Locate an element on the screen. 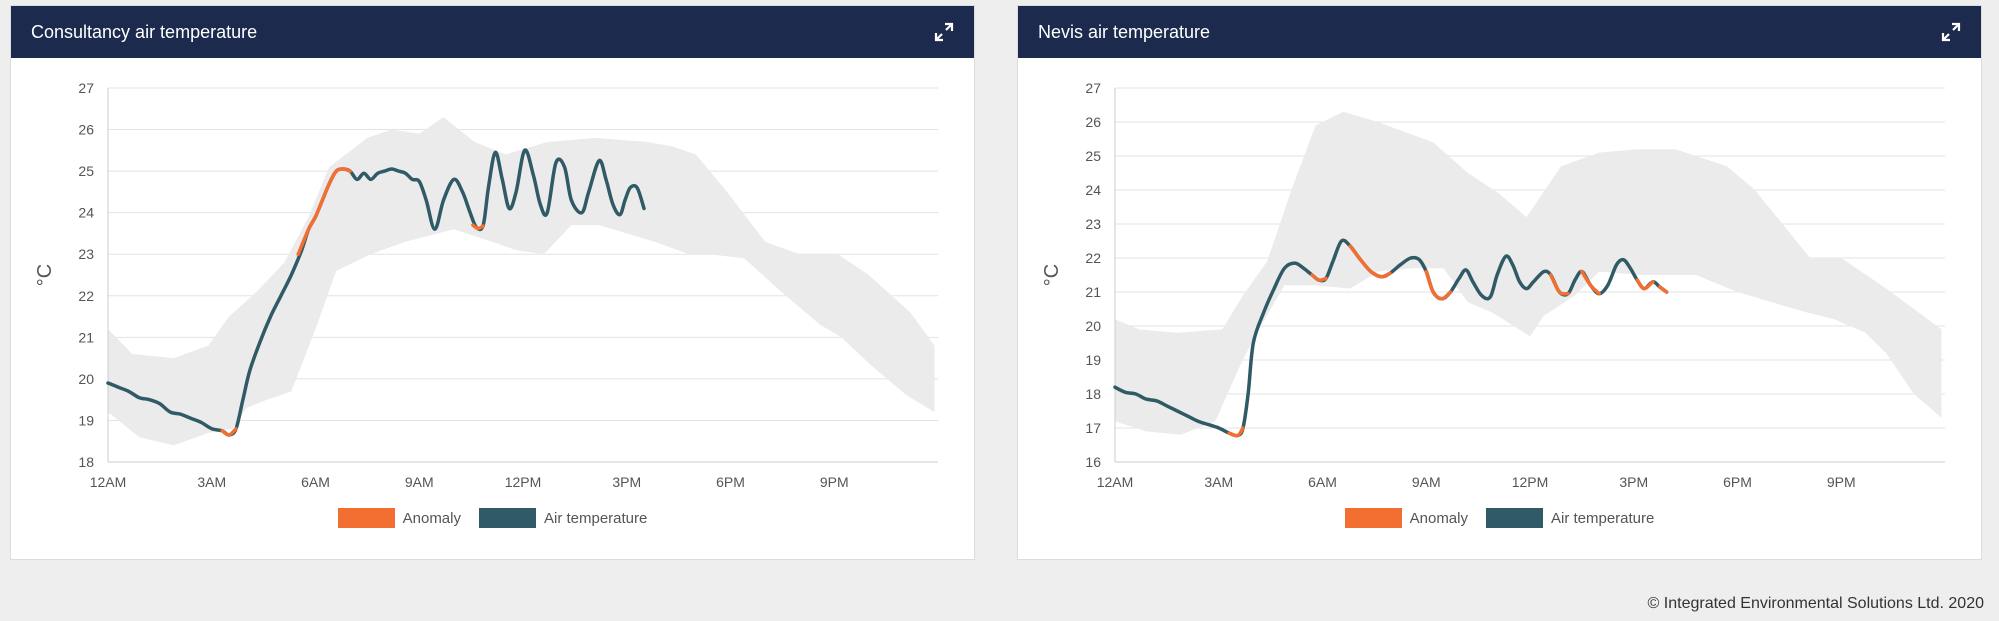 This screenshot has width=1999, height=621. panel-title: Nevis air temperature is located at coordinates (1124, 31).